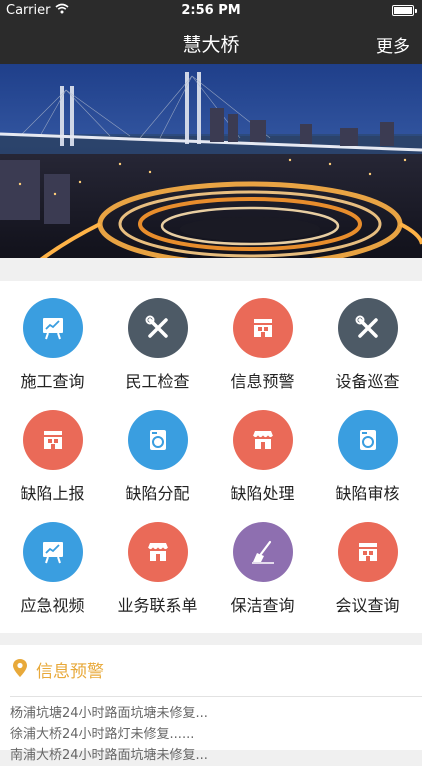  I want to click on grid-item-defect-assign: 缺陷分配, so click(157, 448).